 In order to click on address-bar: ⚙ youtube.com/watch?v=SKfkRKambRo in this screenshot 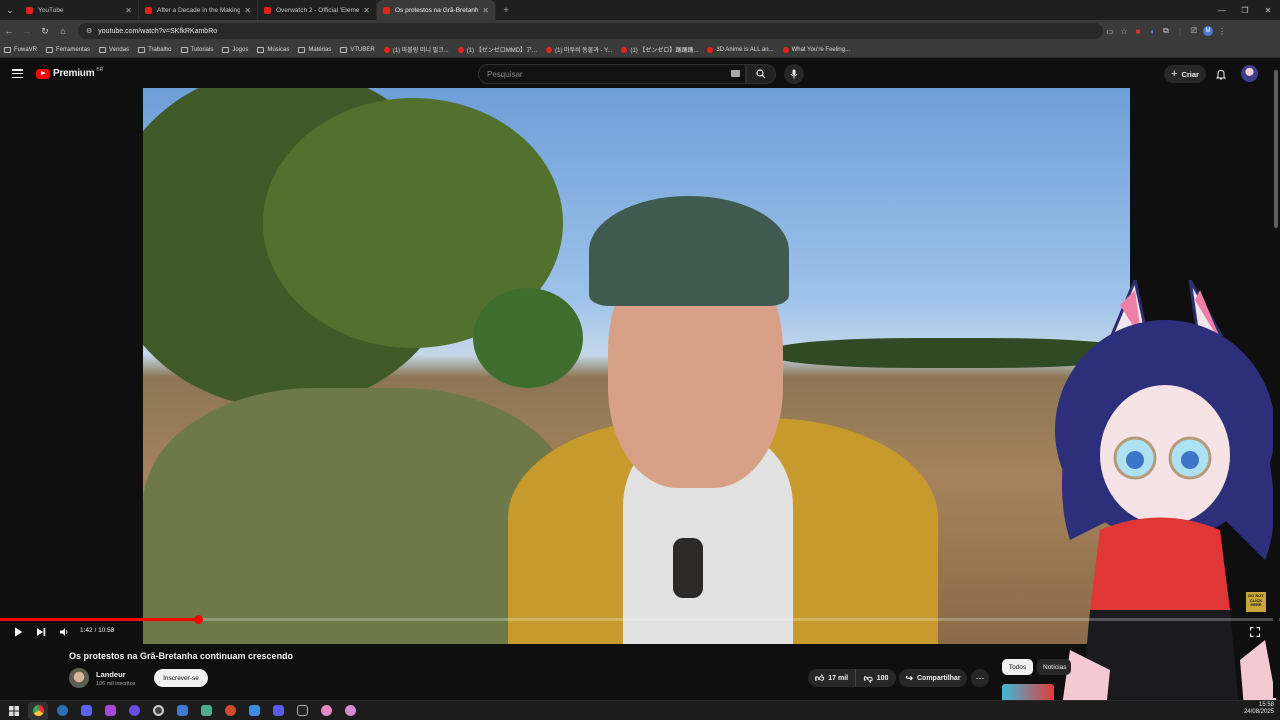, I will do `click(590, 31)`.